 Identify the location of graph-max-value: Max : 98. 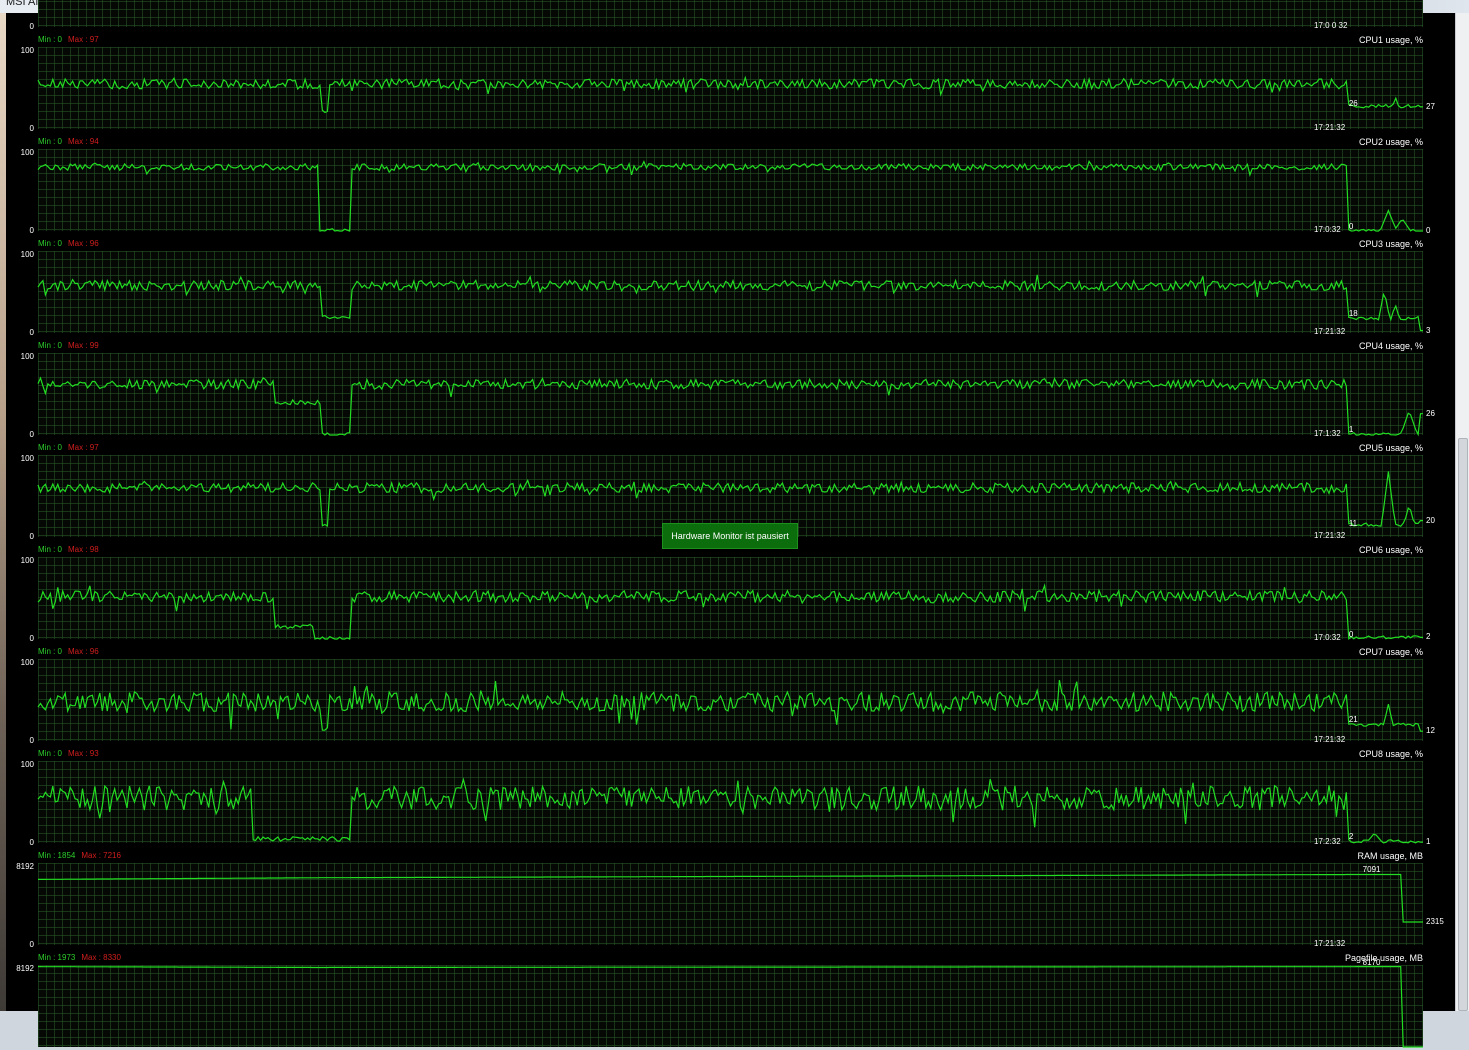
(83, 549).